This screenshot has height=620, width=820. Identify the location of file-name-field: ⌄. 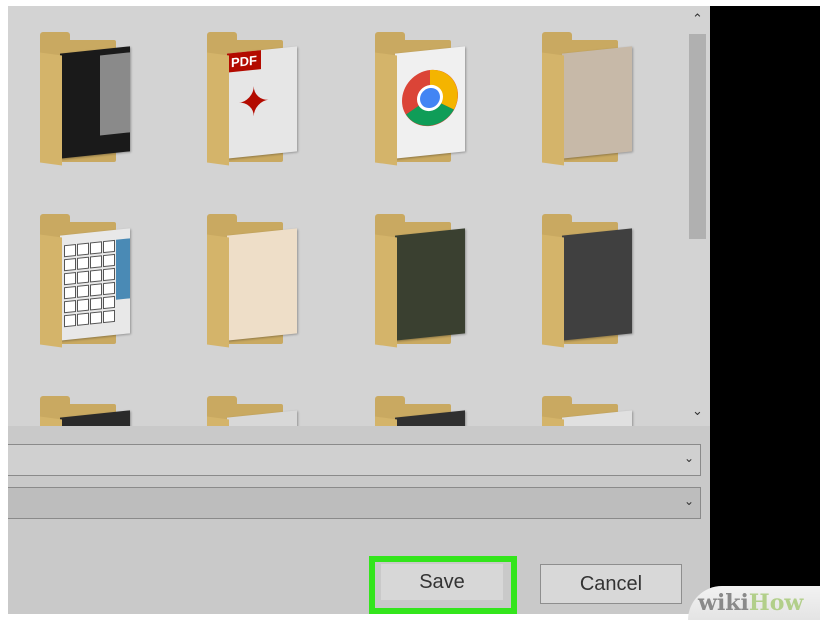
(354, 460).